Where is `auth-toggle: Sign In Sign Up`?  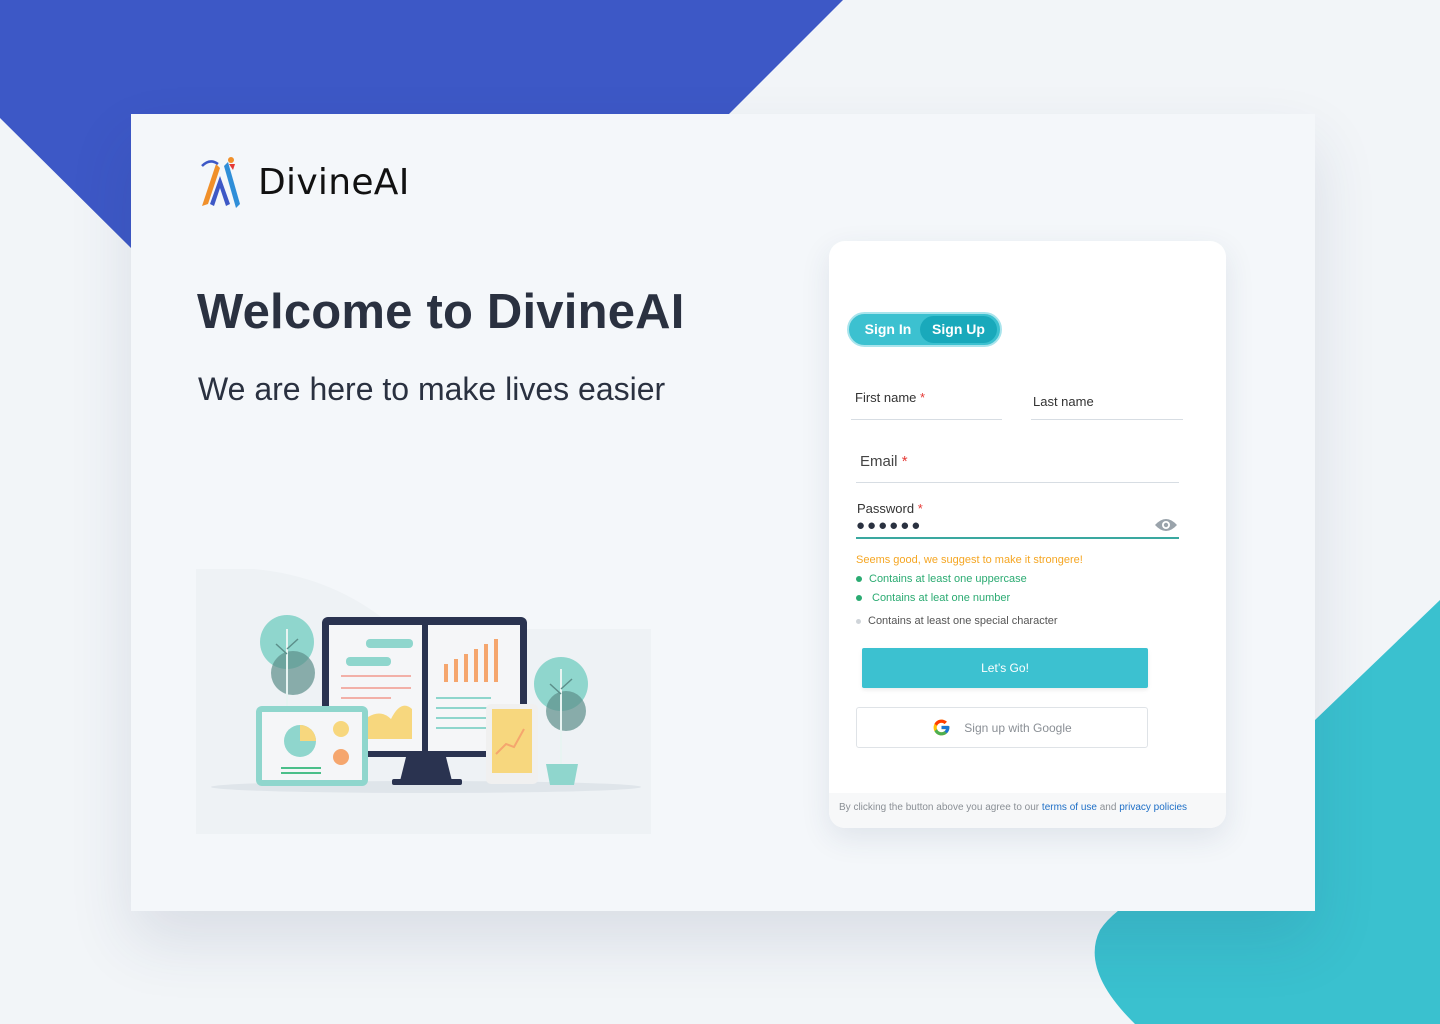 auth-toggle: Sign In Sign Up is located at coordinates (924, 329).